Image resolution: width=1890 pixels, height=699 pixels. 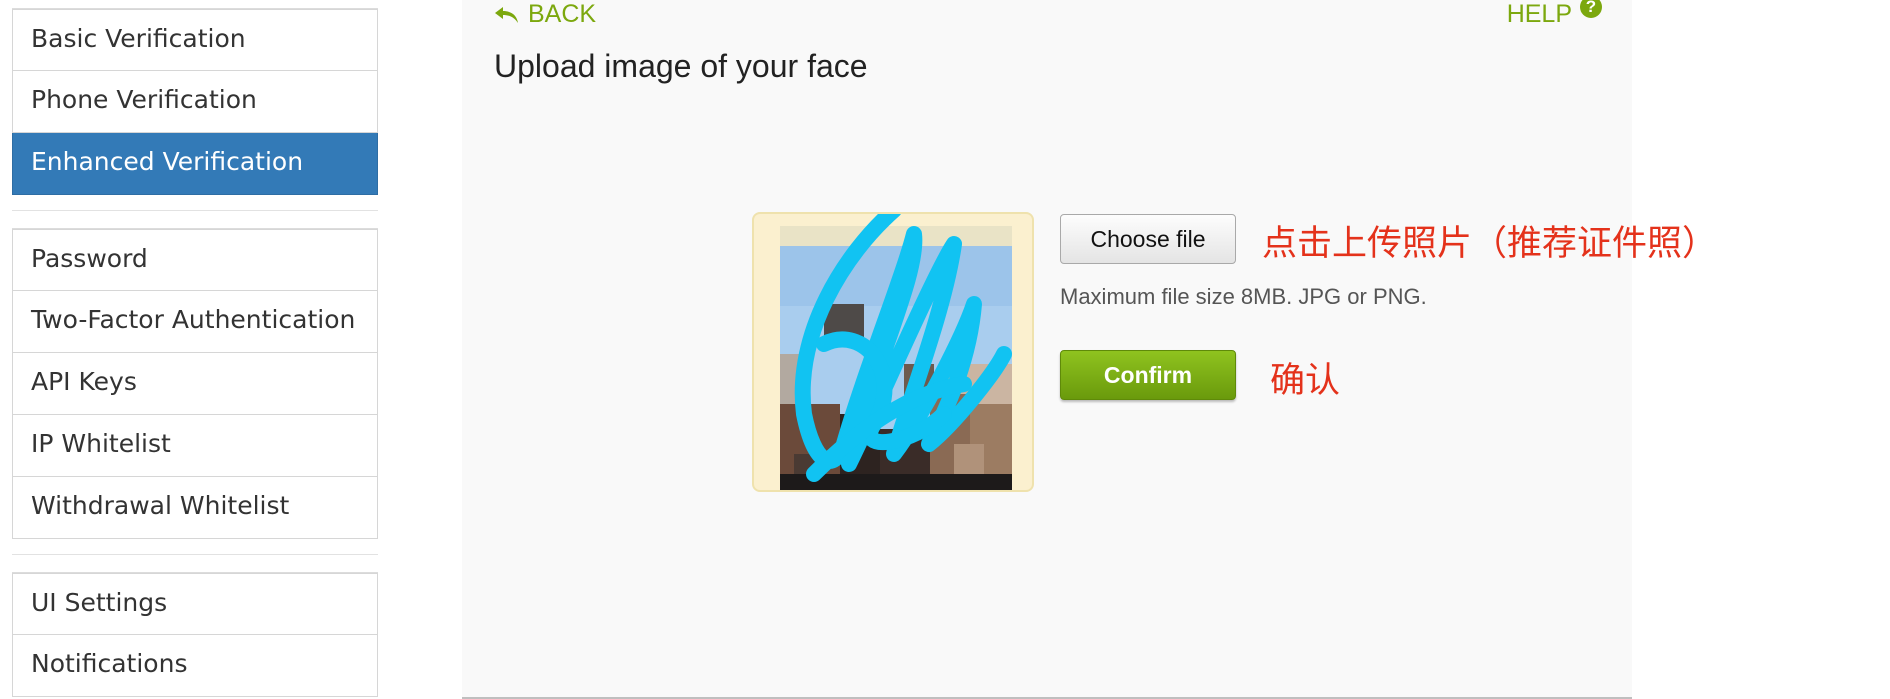 What do you see at coordinates (1305, 381) in the screenshot?
I see `confirm-annotation: 确认` at bounding box center [1305, 381].